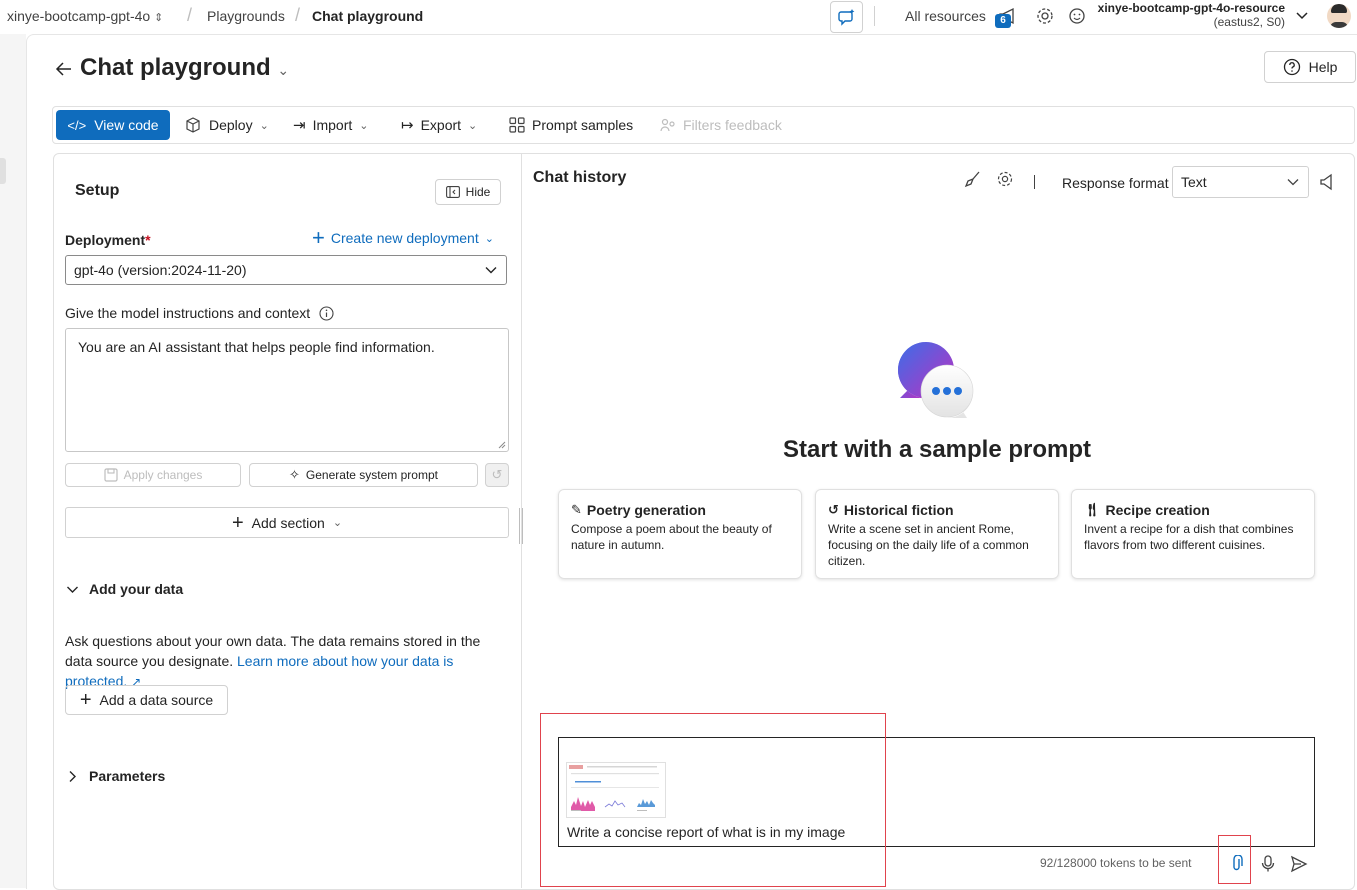 Image resolution: width=1357 pixels, height=890 pixels. Describe the element at coordinates (833, 509) in the screenshot. I see `history-icon: ↺` at that location.